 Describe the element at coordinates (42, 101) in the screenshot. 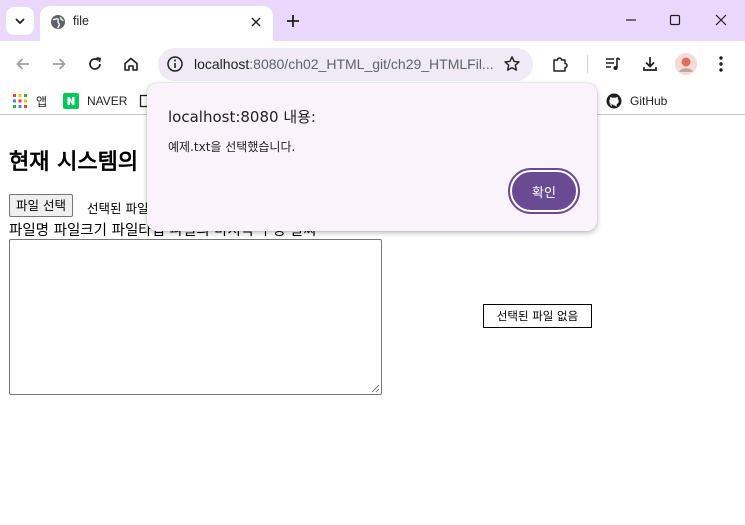

I see `bookmark-label: 앱` at that location.